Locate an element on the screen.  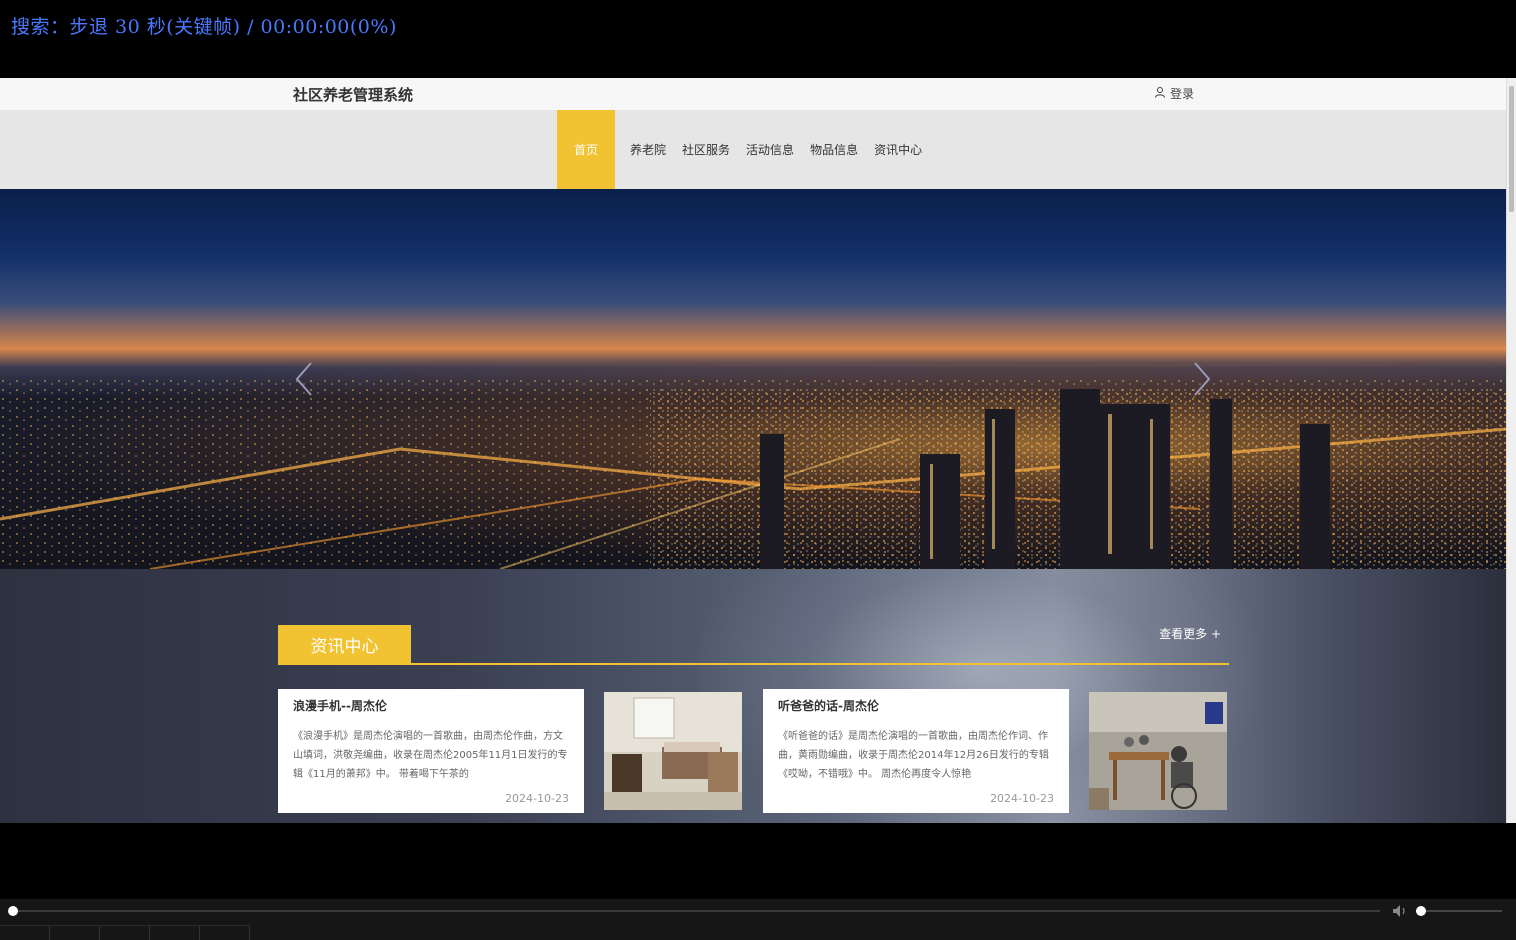
news-section-header: 资讯中心 查看更多 + is located at coordinates (753, 645).